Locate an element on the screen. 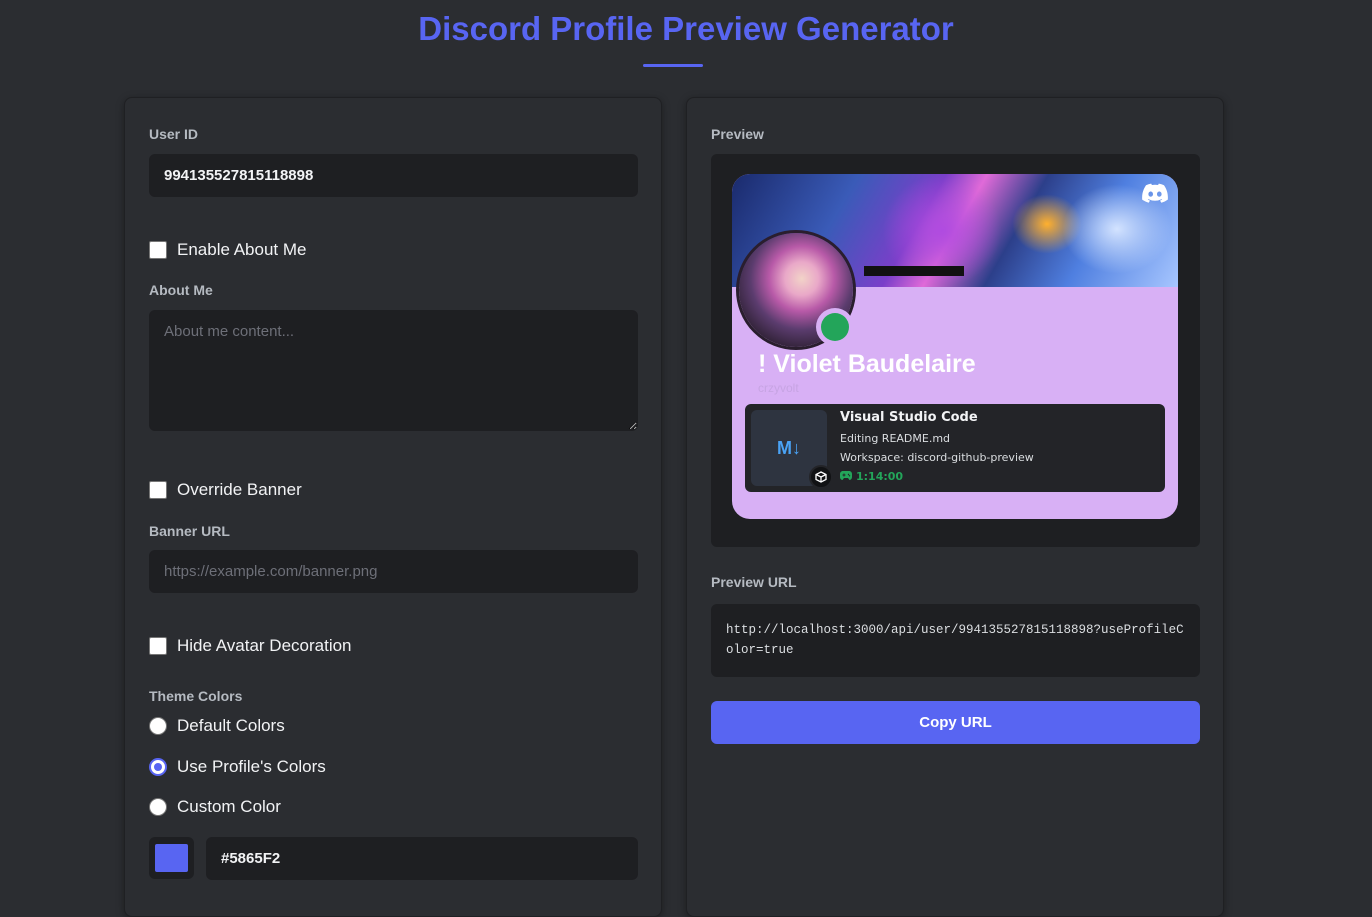 The image size is (1372, 917). theme-custom-radio is located at coordinates (158, 807).